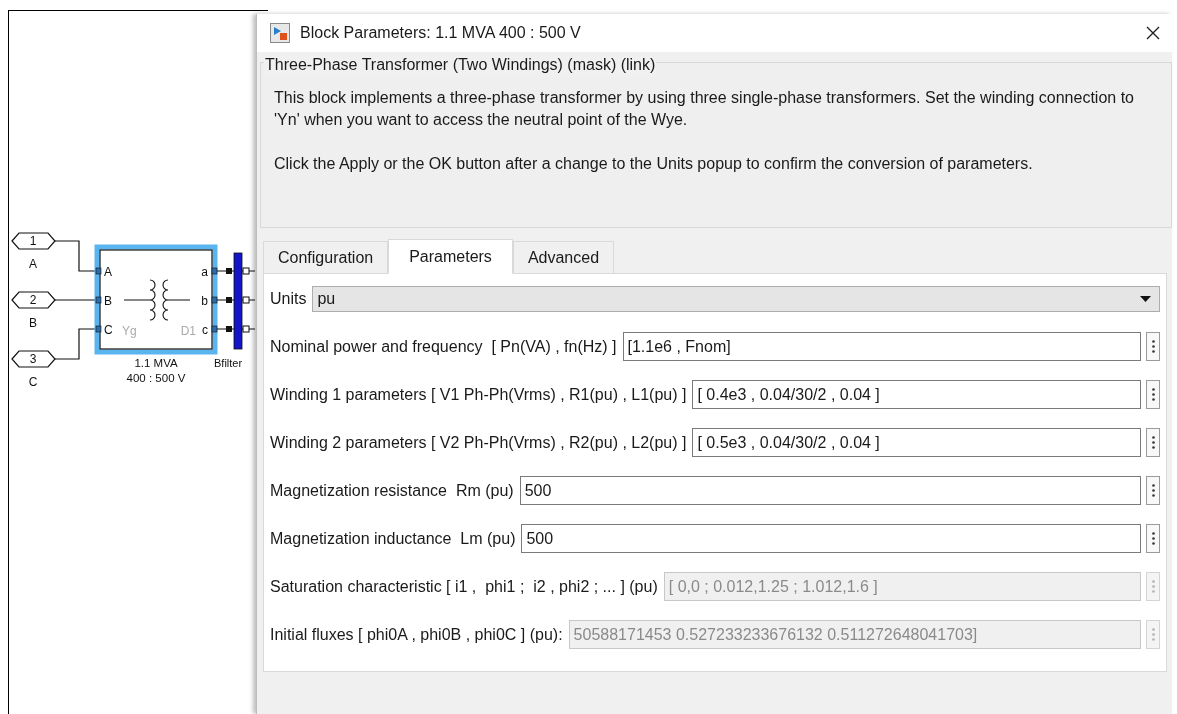  Describe the element at coordinates (443, 346) in the screenshot. I see `field-label: Nominal power and frequency [ Pn(VA) , fn(Hz) ]` at that location.